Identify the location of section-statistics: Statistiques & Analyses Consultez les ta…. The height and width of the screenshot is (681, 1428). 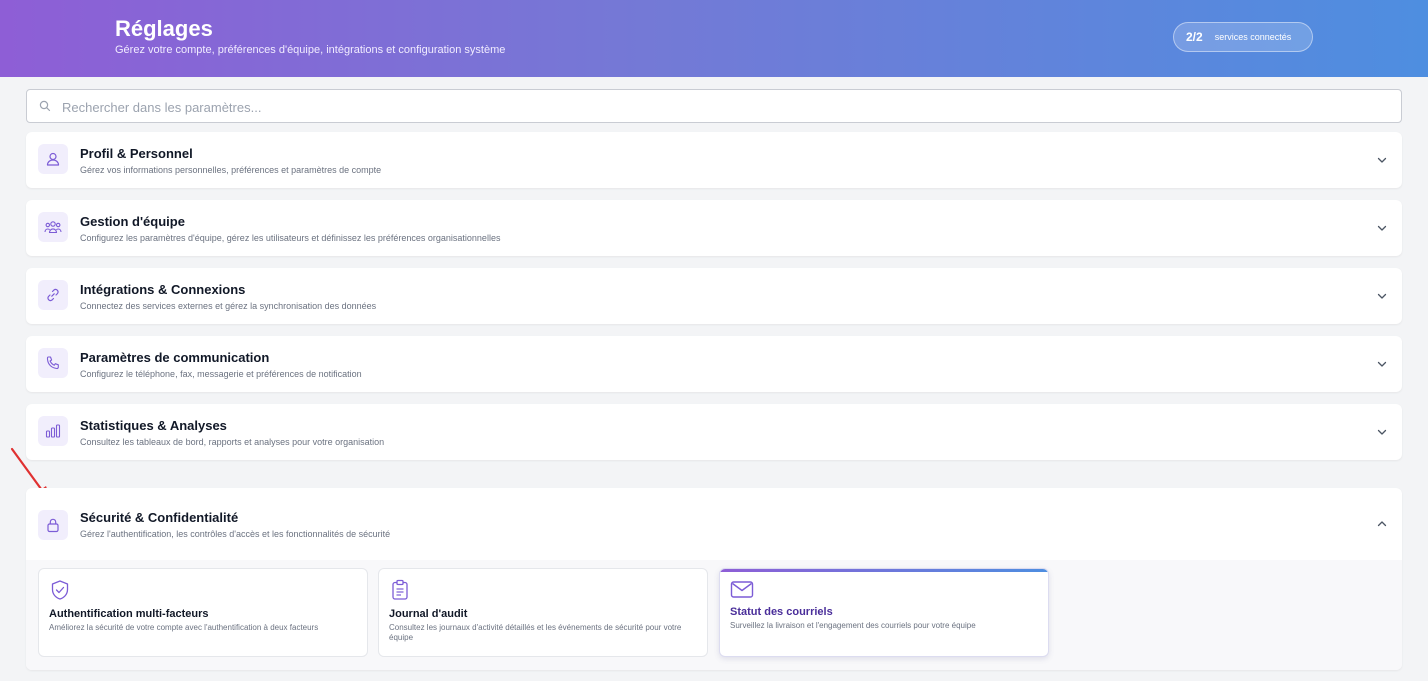
(714, 432).